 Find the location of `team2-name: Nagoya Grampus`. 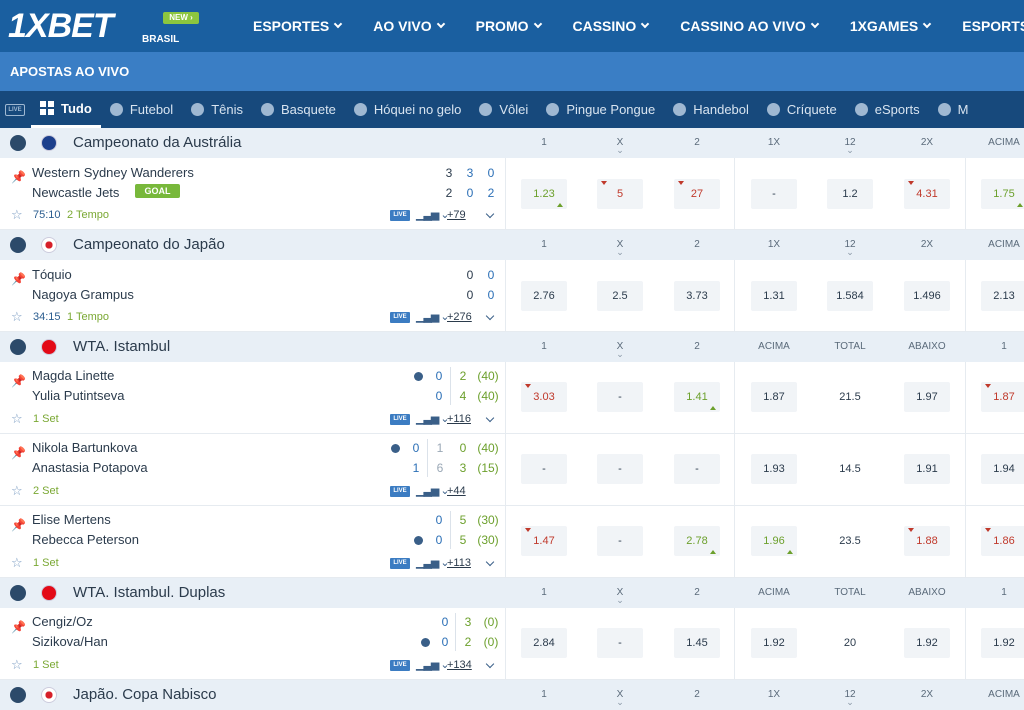

team2-name: Nagoya Grampus is located at coordinates (83, 294).